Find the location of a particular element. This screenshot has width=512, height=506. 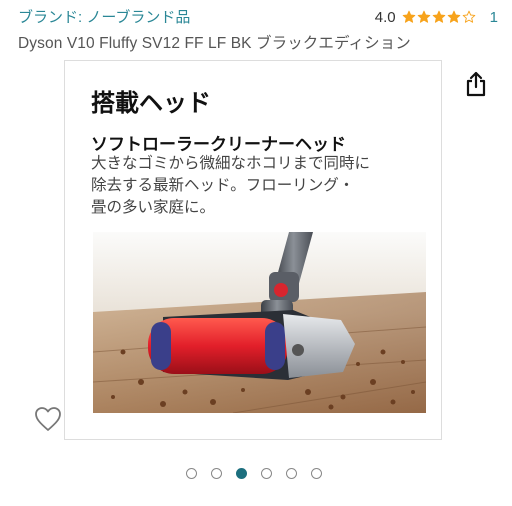

description-line: 畳の多い家庭に。 is located at coordinates (153, 207).